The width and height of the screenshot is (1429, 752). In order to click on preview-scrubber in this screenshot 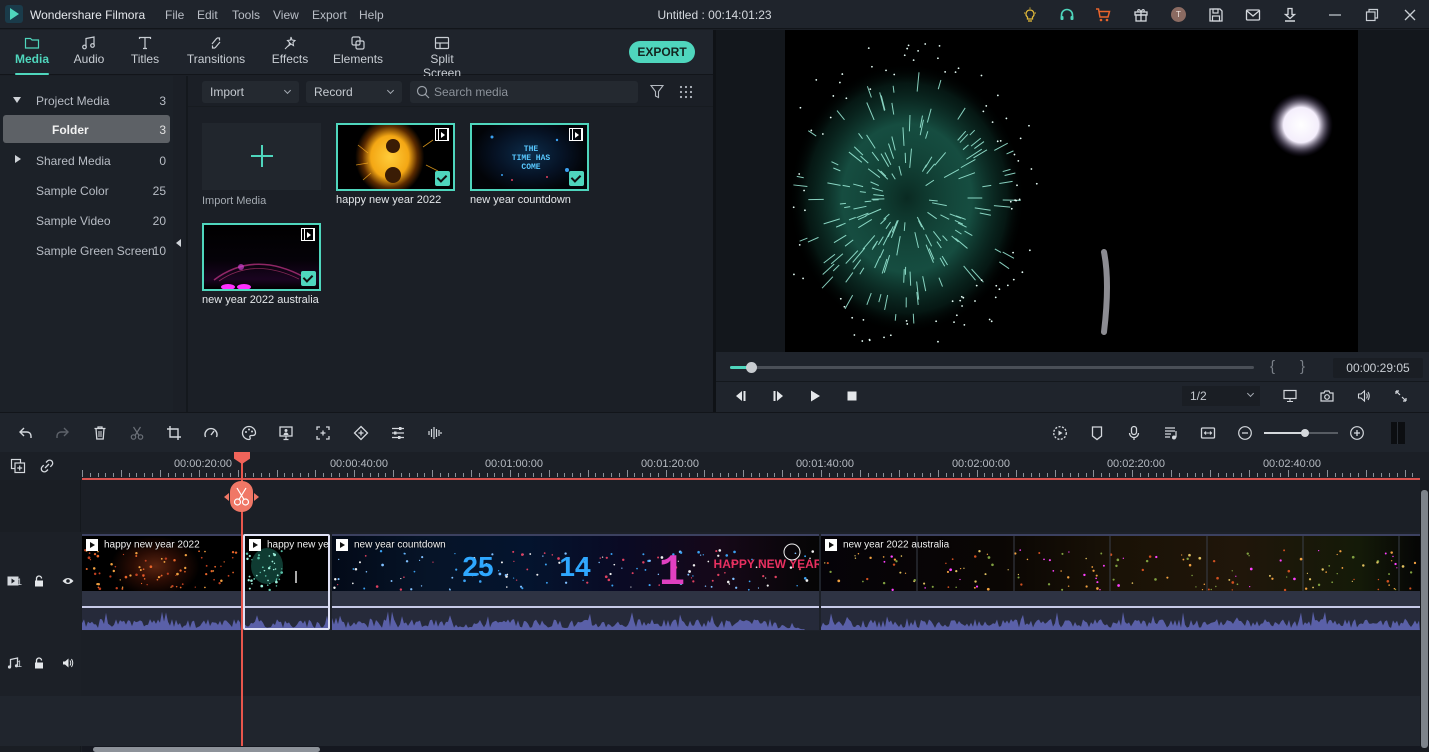, I will do `click(992, 367)`.